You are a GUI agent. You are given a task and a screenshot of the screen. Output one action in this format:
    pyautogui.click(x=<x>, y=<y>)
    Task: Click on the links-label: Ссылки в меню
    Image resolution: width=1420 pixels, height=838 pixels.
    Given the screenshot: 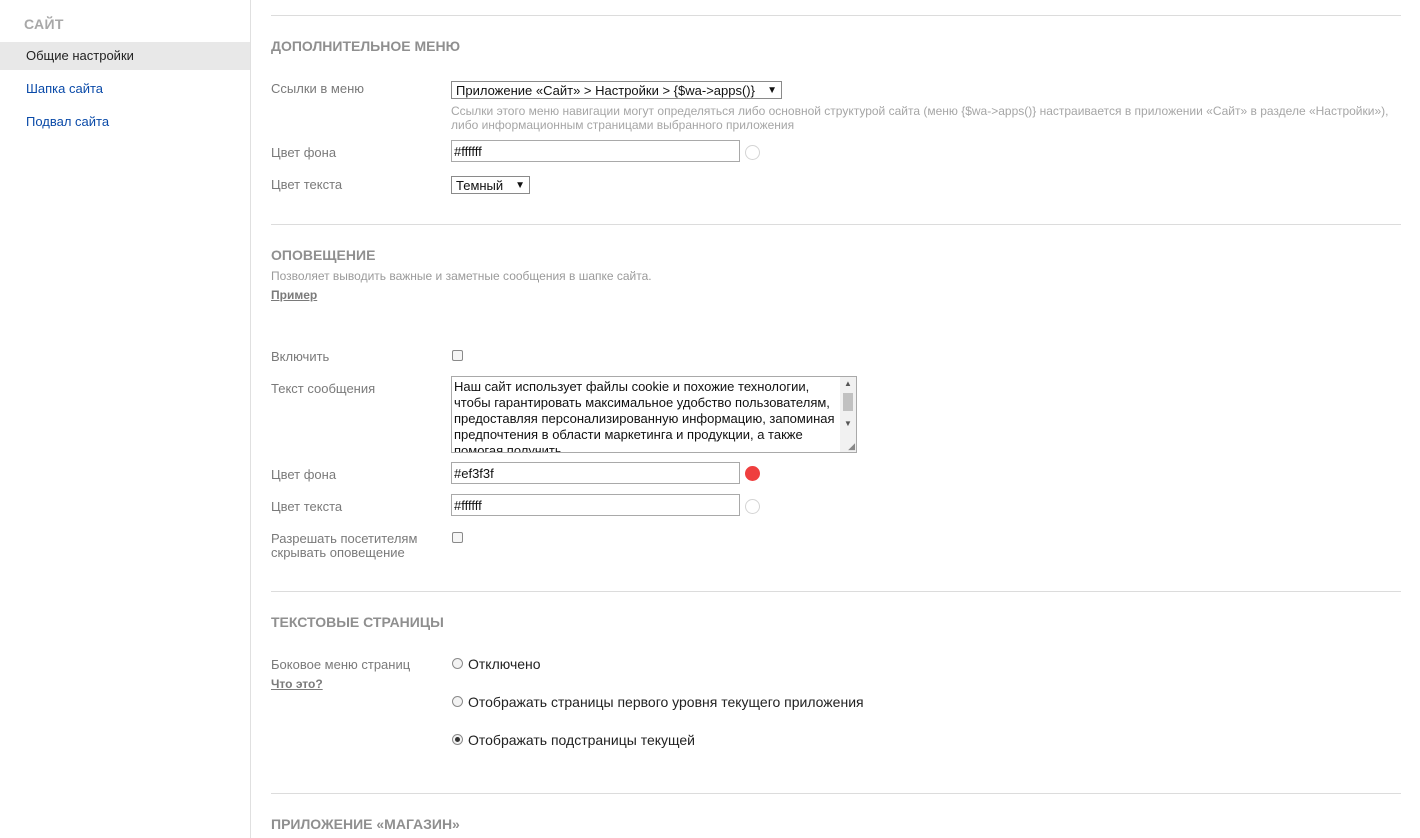 What is the action you would take?
    pyautogui.click(x=317, y=88)
    